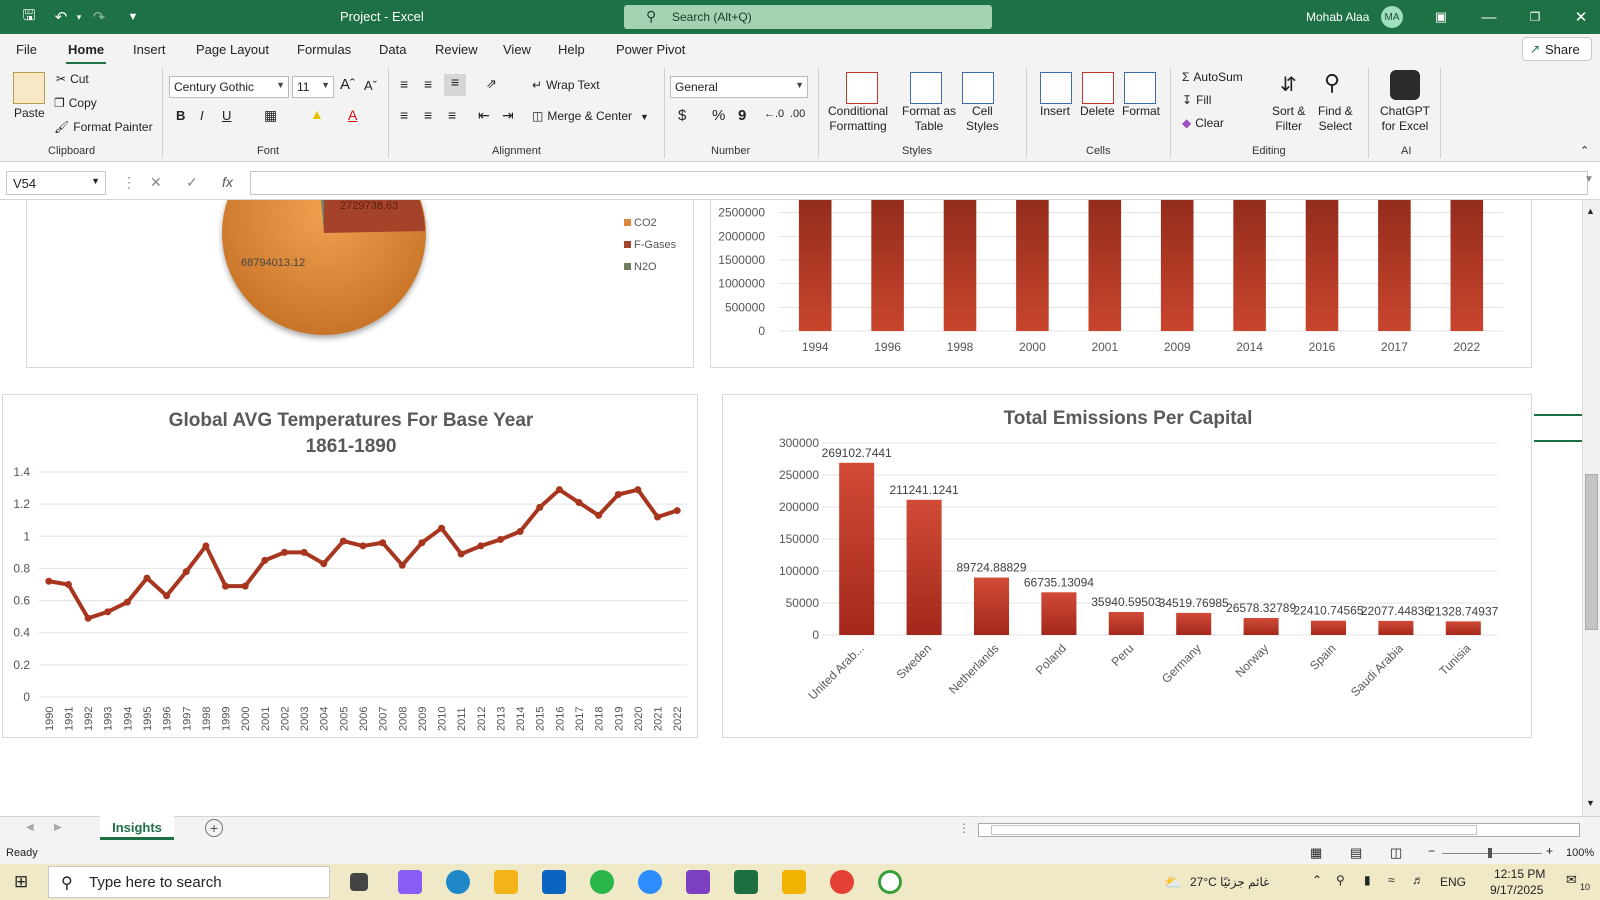  What do you see at coordinates (149, 49) in the screenshot?
I see `tab-insert: Insert` at bounding box center [149, 49].